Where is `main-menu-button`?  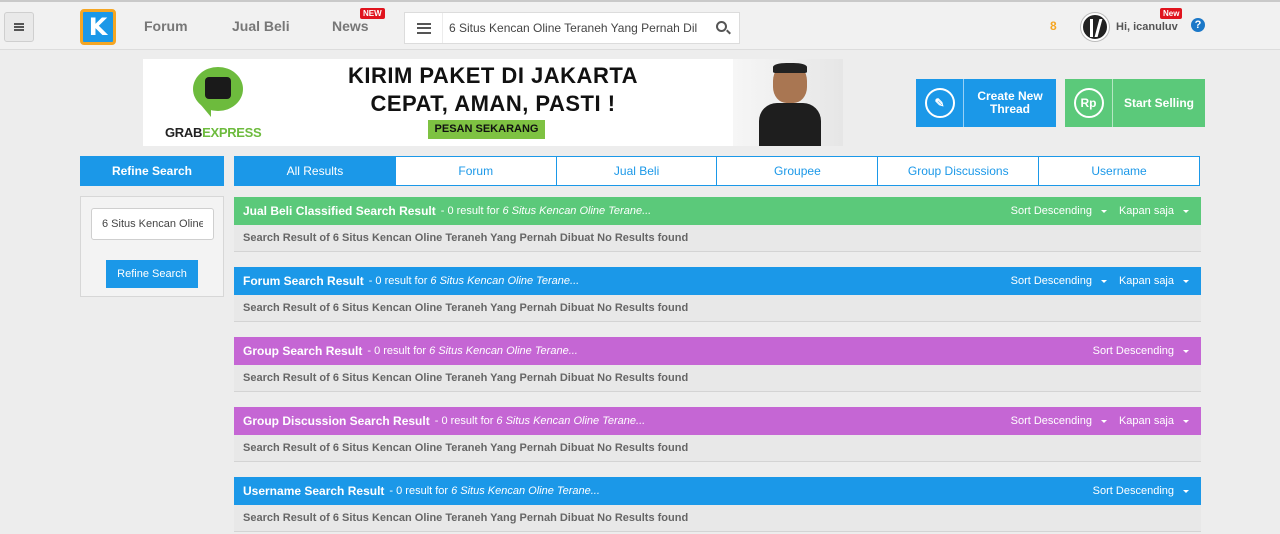 main-menu-button is located at coordinates (19, 27).